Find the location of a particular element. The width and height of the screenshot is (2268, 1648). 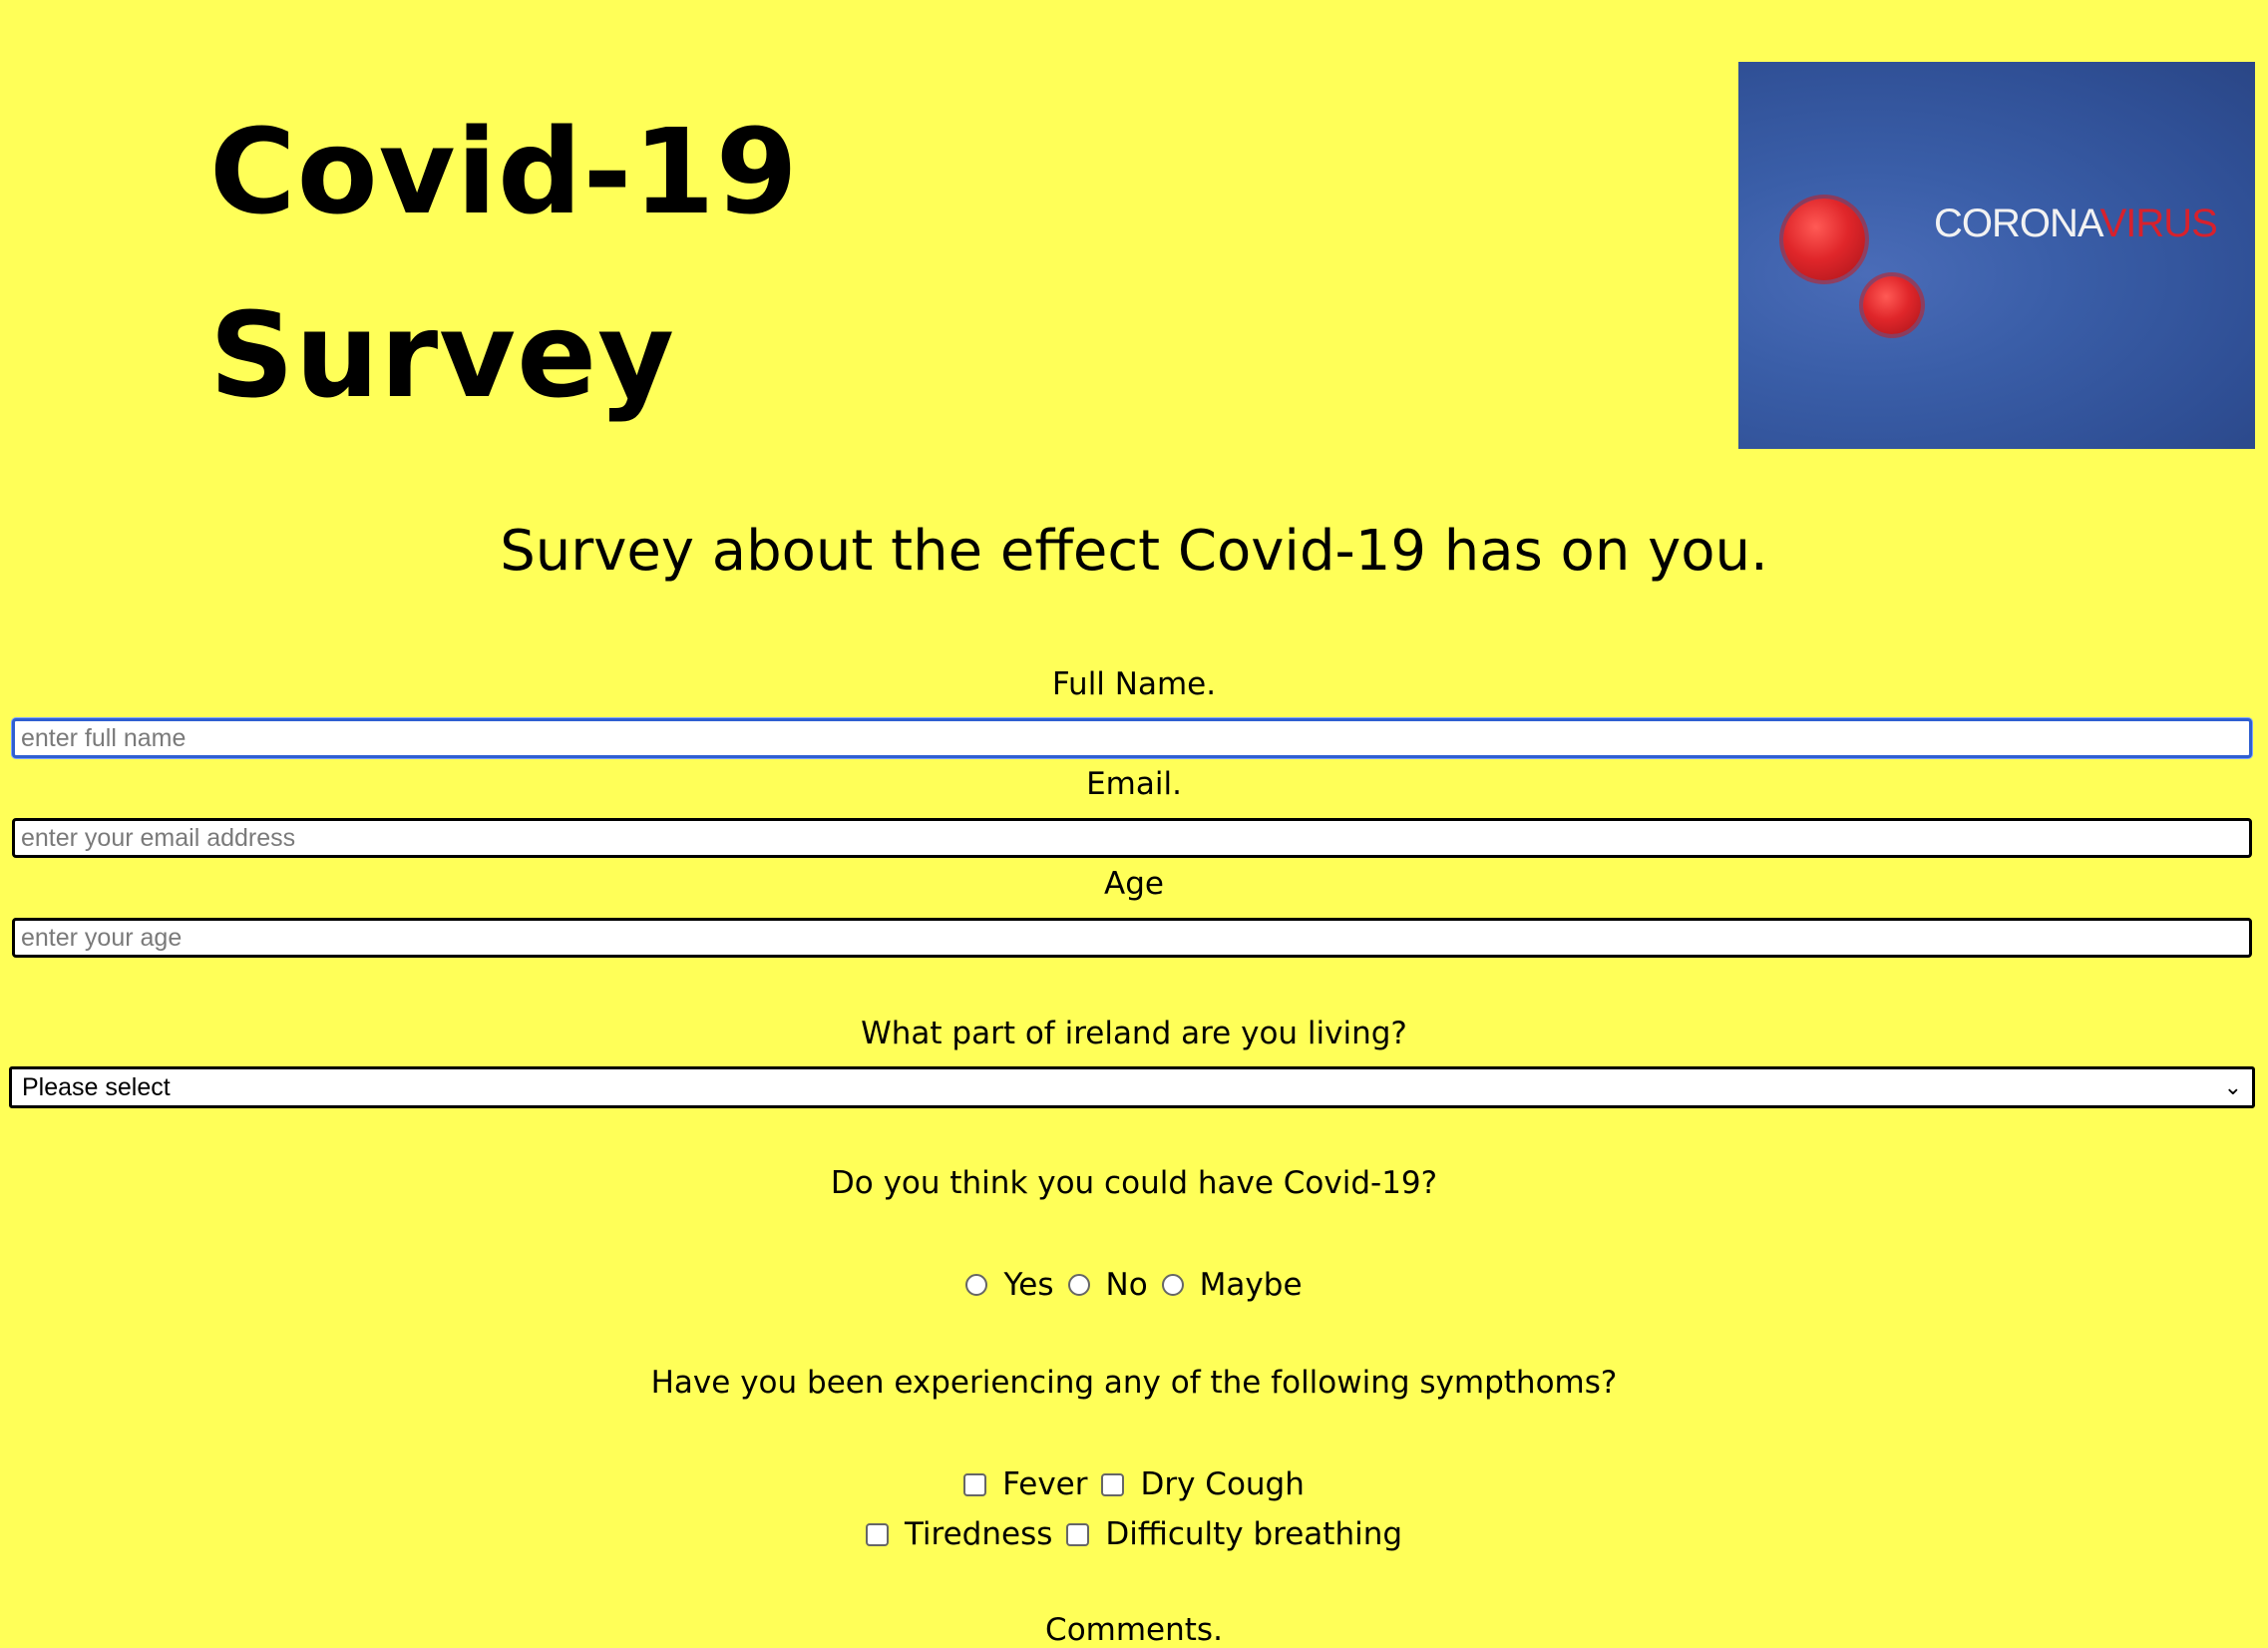

radio-label: No is located at coordinates (1126, 1285).